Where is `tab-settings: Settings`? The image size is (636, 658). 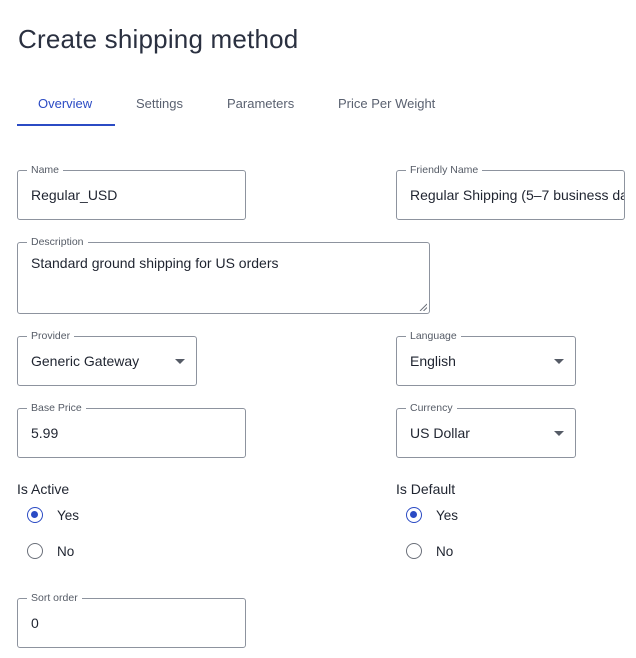
tab-settings: Settings is located at coordinates (159, 103).